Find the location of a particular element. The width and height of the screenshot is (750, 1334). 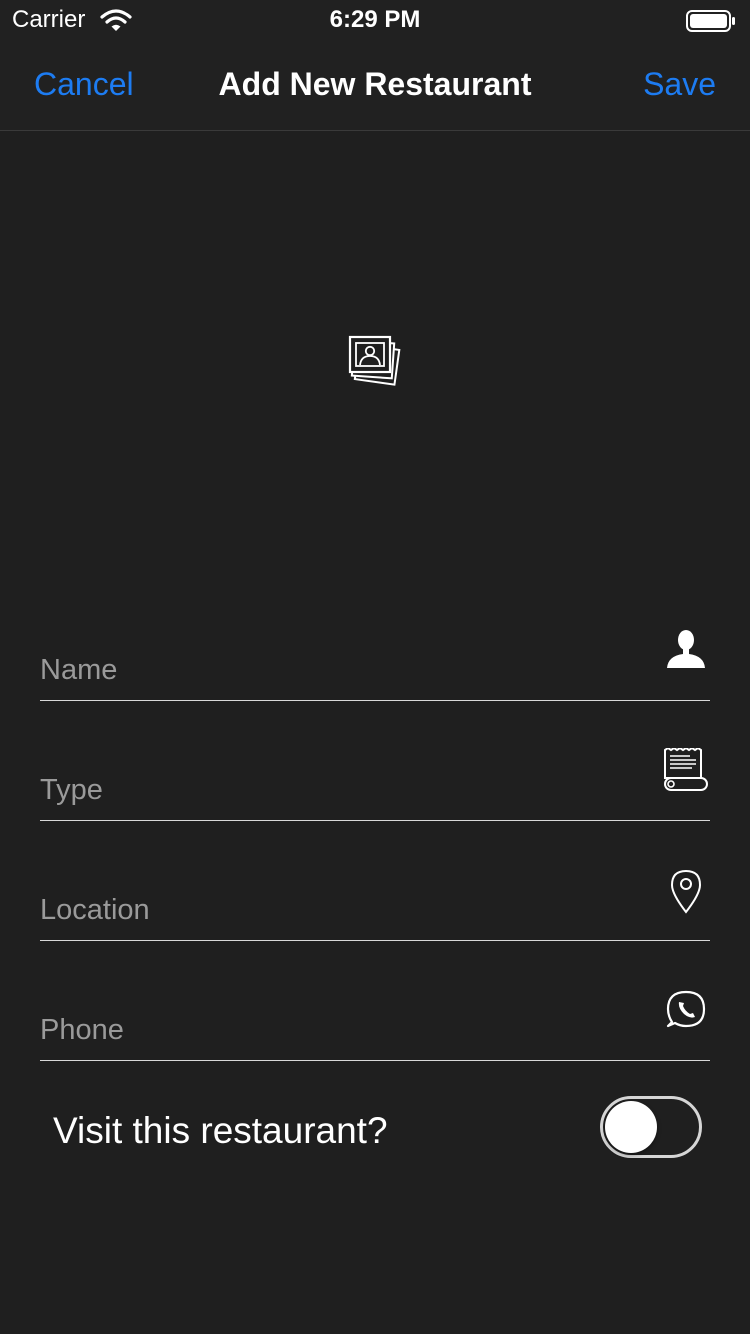

type-field is located at coordinates (375, 784).